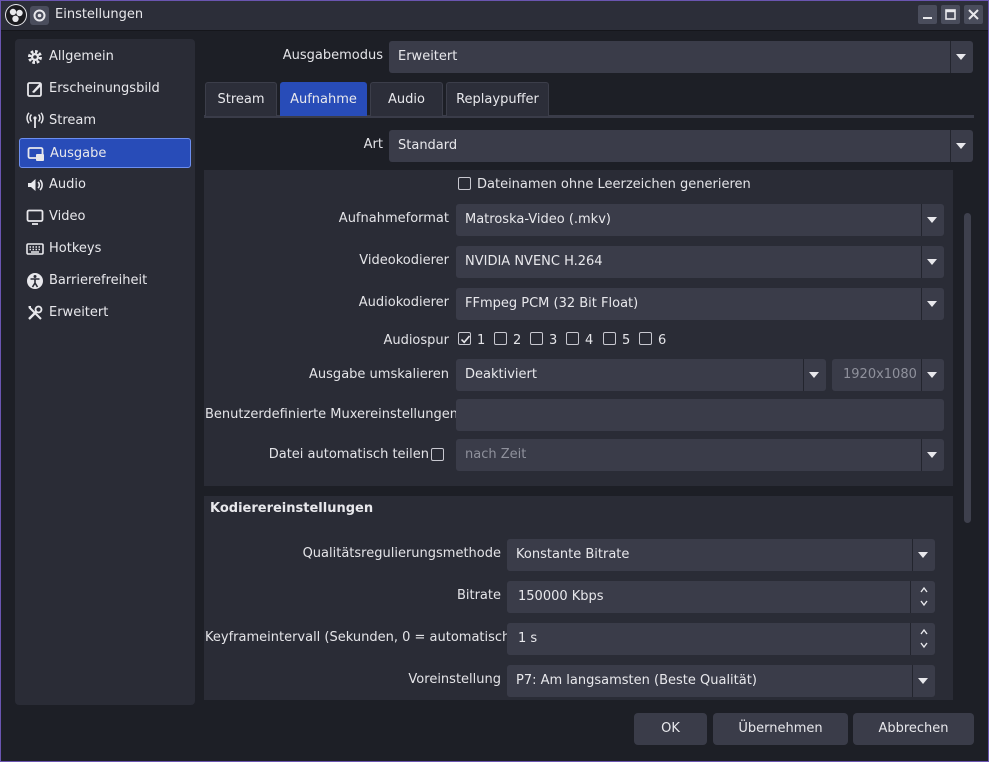  What do you see at coordinates (494, 15) in the screenshot?
I see `title-bar: Einstellungen` at bounding box center [494, 15].